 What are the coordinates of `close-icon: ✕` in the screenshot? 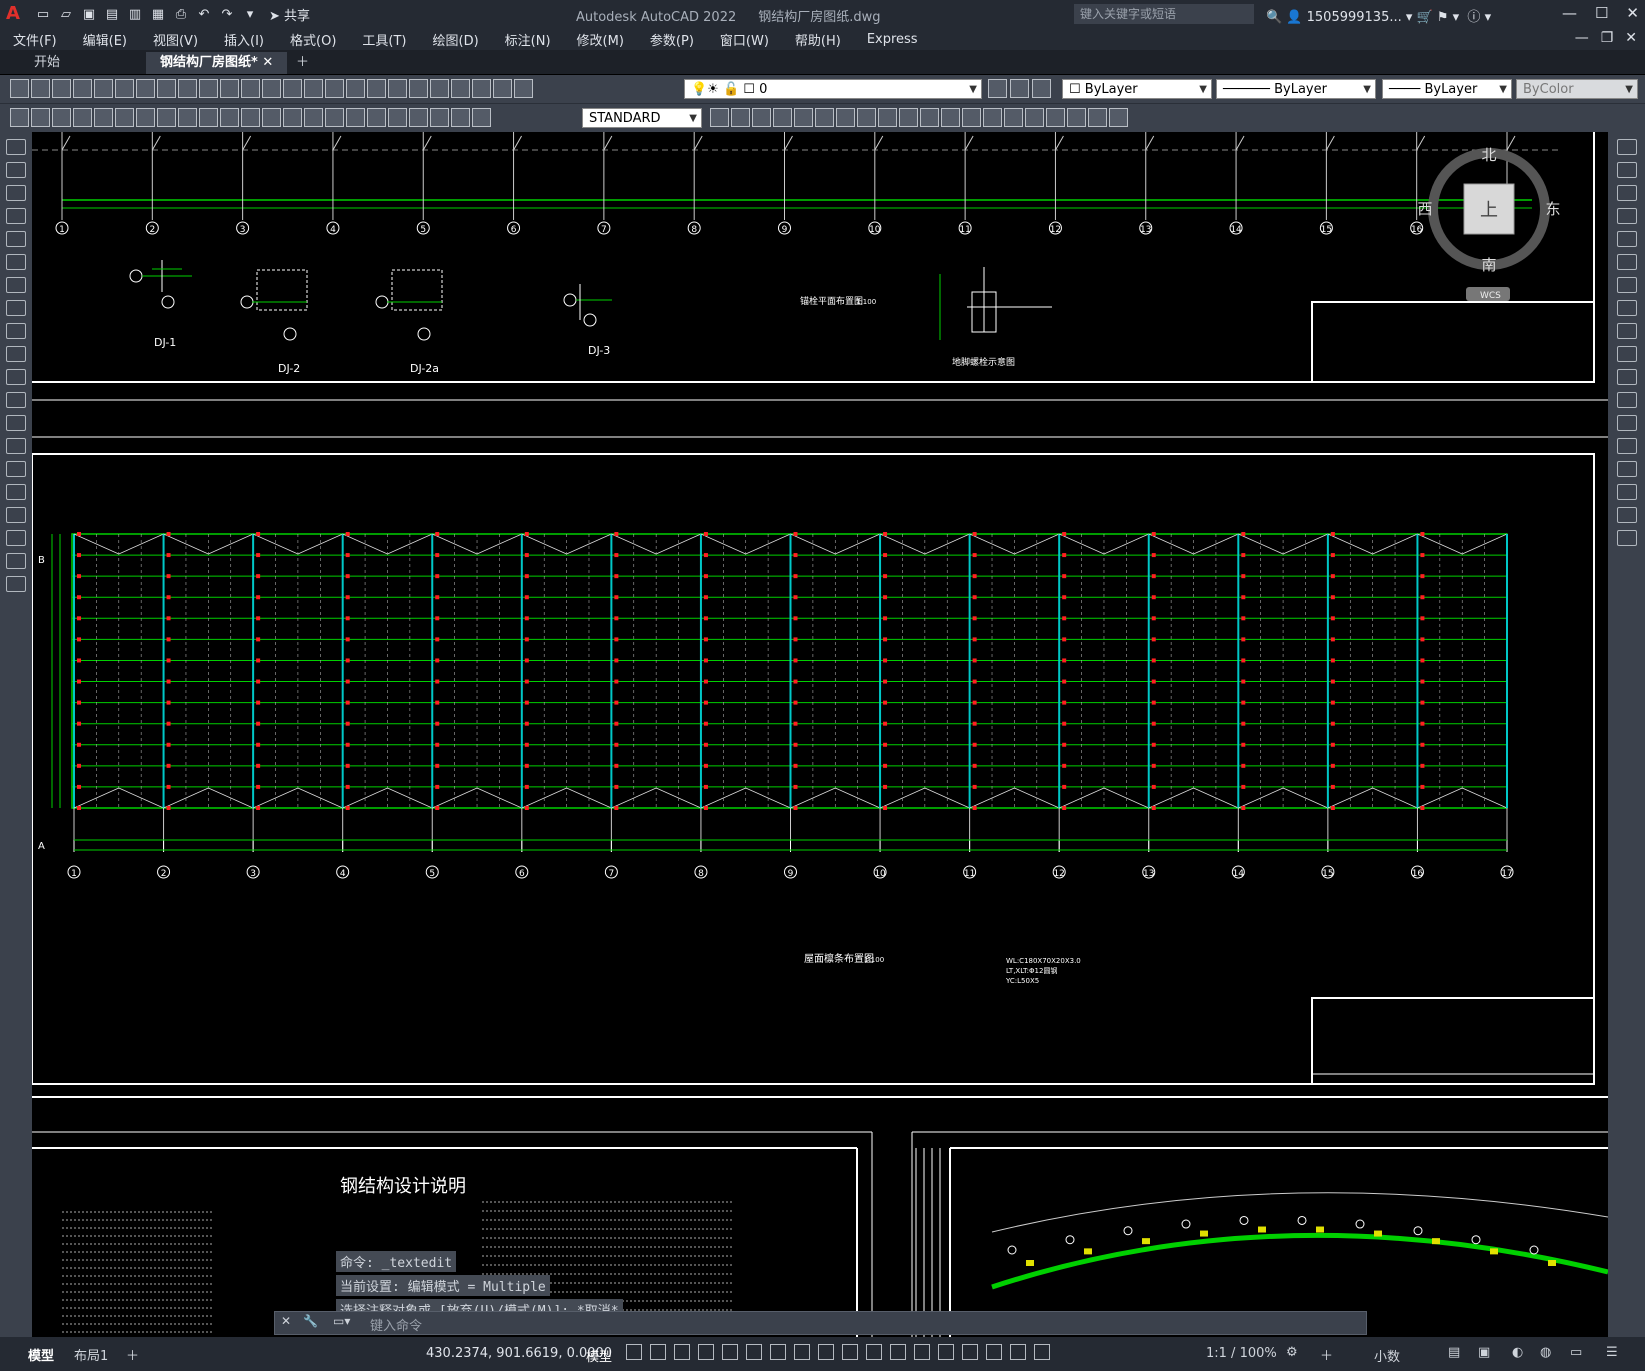 It's located at (1632, 13).